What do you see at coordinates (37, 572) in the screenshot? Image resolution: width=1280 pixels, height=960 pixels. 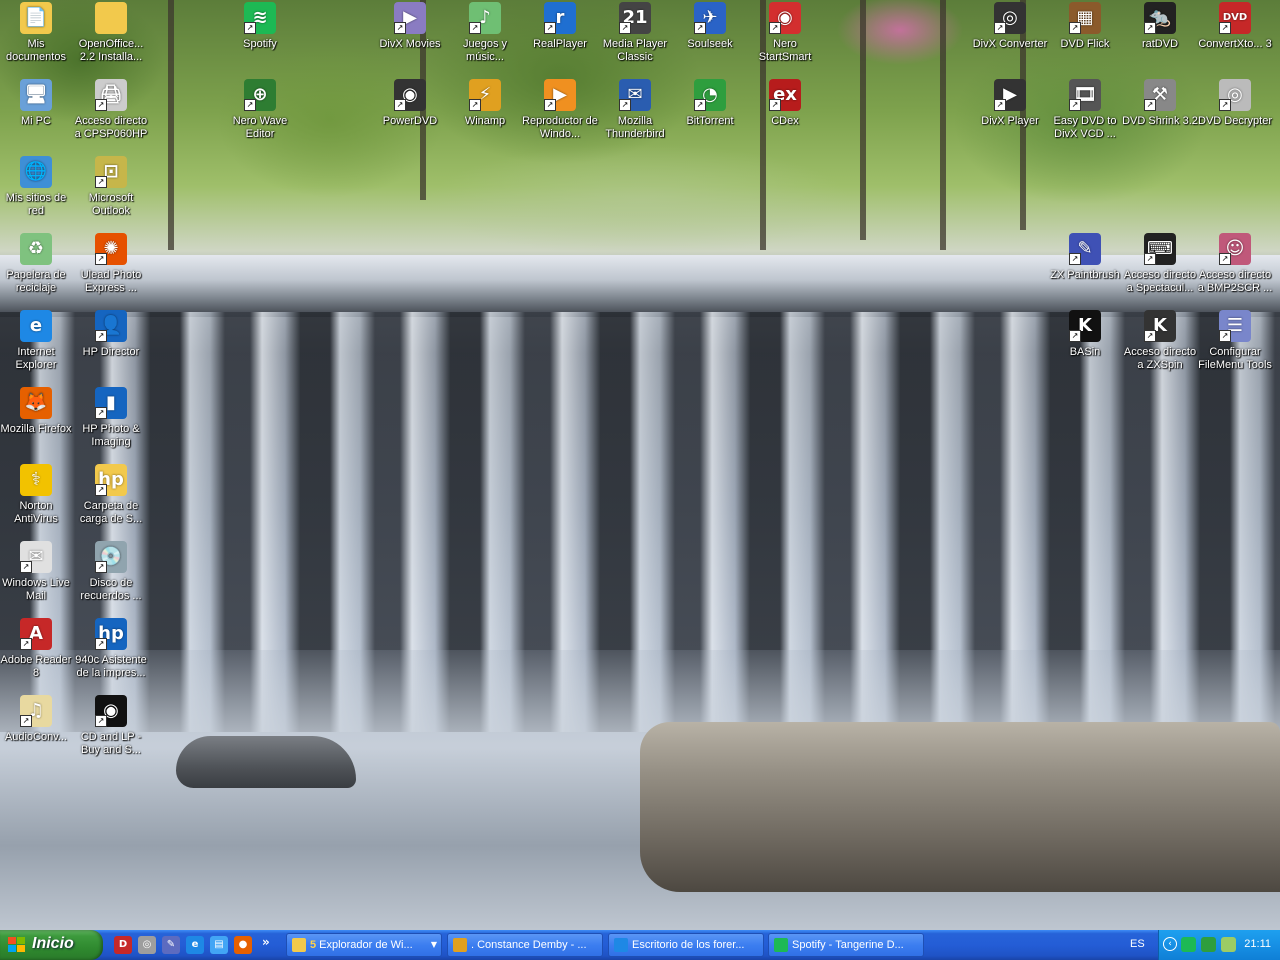 I see `desktop-icon-wlm: ✉ ↗ Windows Live Mail` at bounding box center [37, 572].